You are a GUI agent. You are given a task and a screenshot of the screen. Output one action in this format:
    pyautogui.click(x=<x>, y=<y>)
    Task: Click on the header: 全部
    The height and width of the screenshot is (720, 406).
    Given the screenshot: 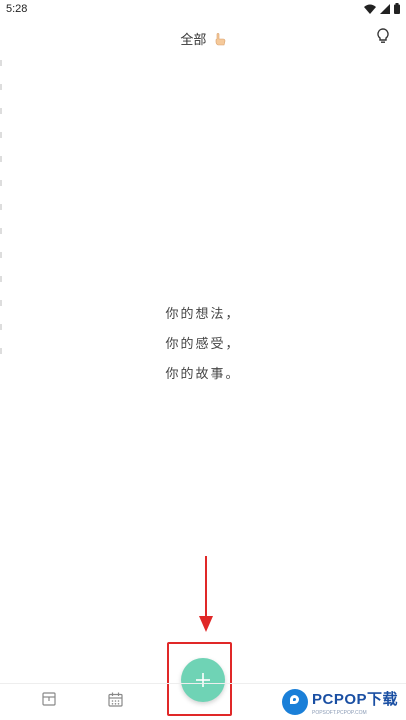 What is the action you would take?
    pyautogui.click(x=203, y=39)
    